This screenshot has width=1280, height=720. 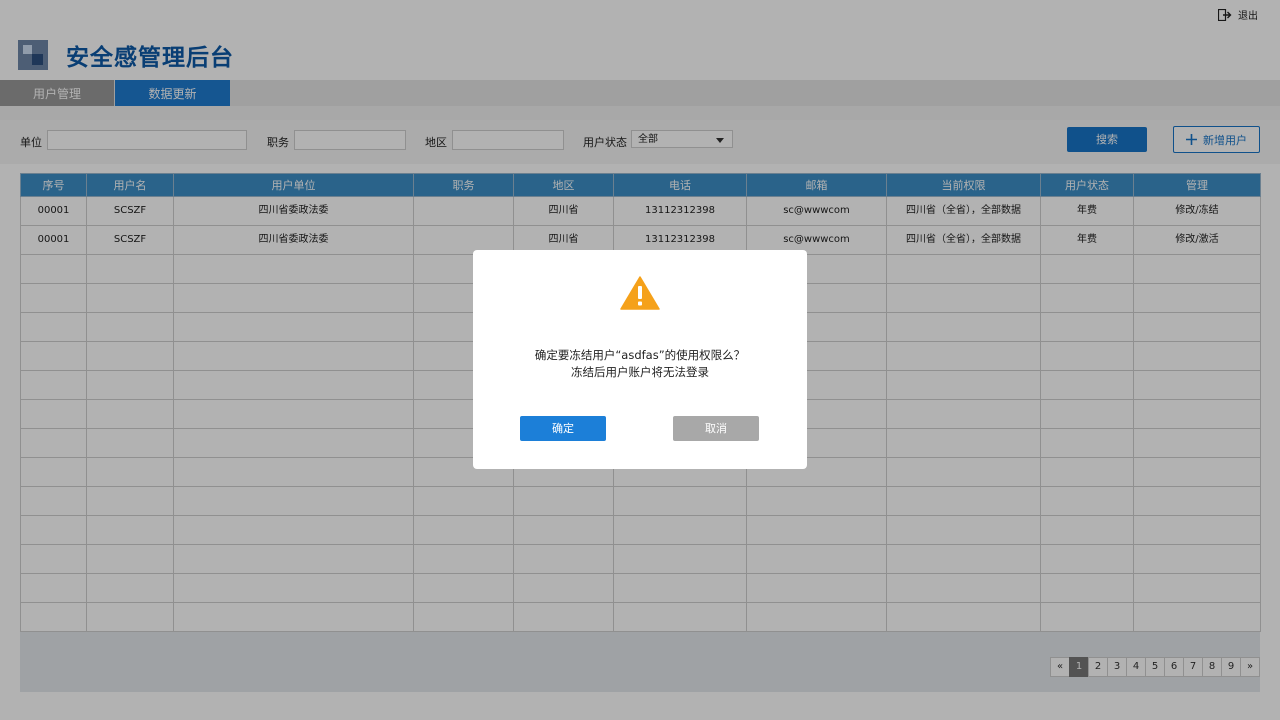 What do you see at coordinates (716, 428) in the screenshot?
I see `cancel-button: 取消` at bounding box center [716, 428].